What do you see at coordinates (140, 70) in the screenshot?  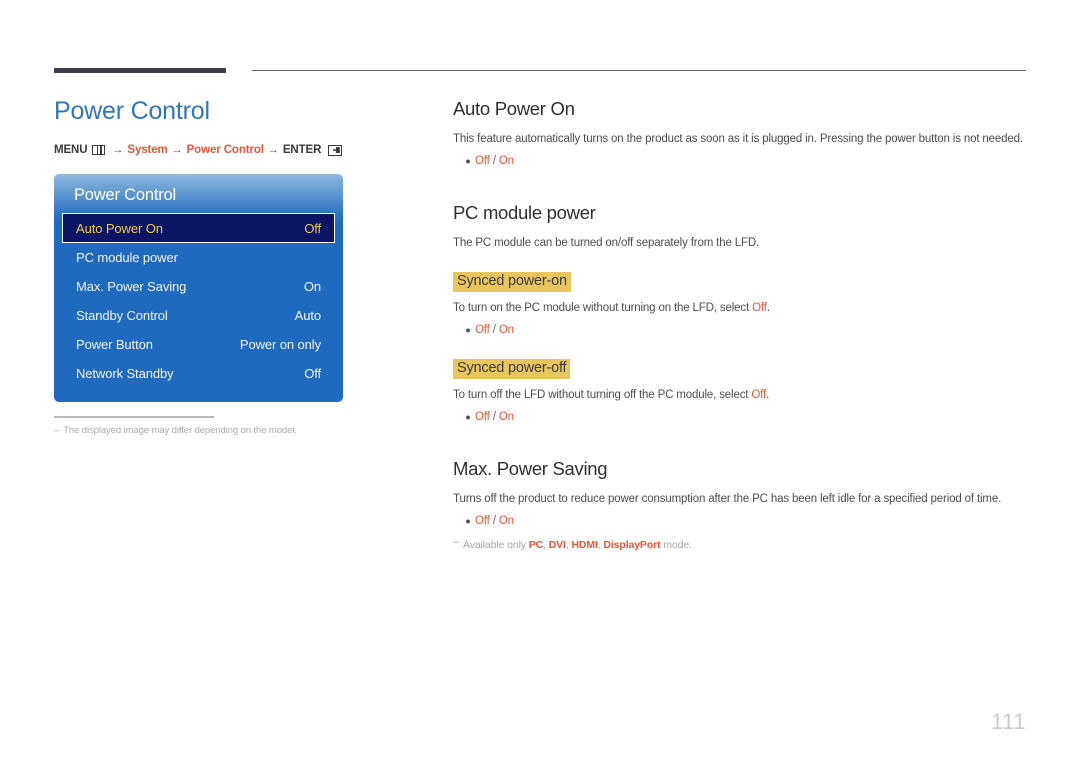 I see `header-rule-thick` at bounding box center [140, 70].